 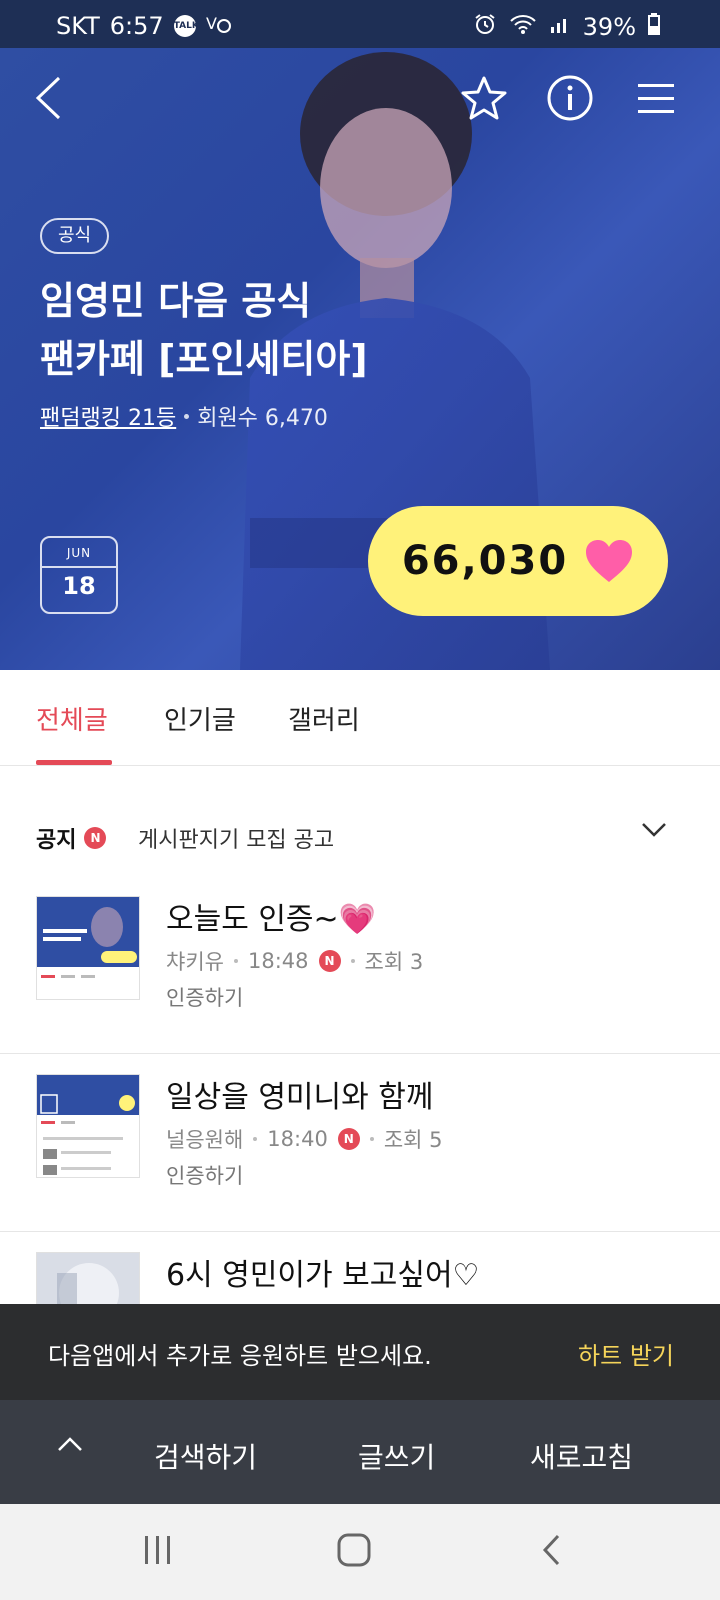 What do you see at coordinates (654, 27) in the screenshot?
I see `battery-icon` at bounding box center [654, 27].